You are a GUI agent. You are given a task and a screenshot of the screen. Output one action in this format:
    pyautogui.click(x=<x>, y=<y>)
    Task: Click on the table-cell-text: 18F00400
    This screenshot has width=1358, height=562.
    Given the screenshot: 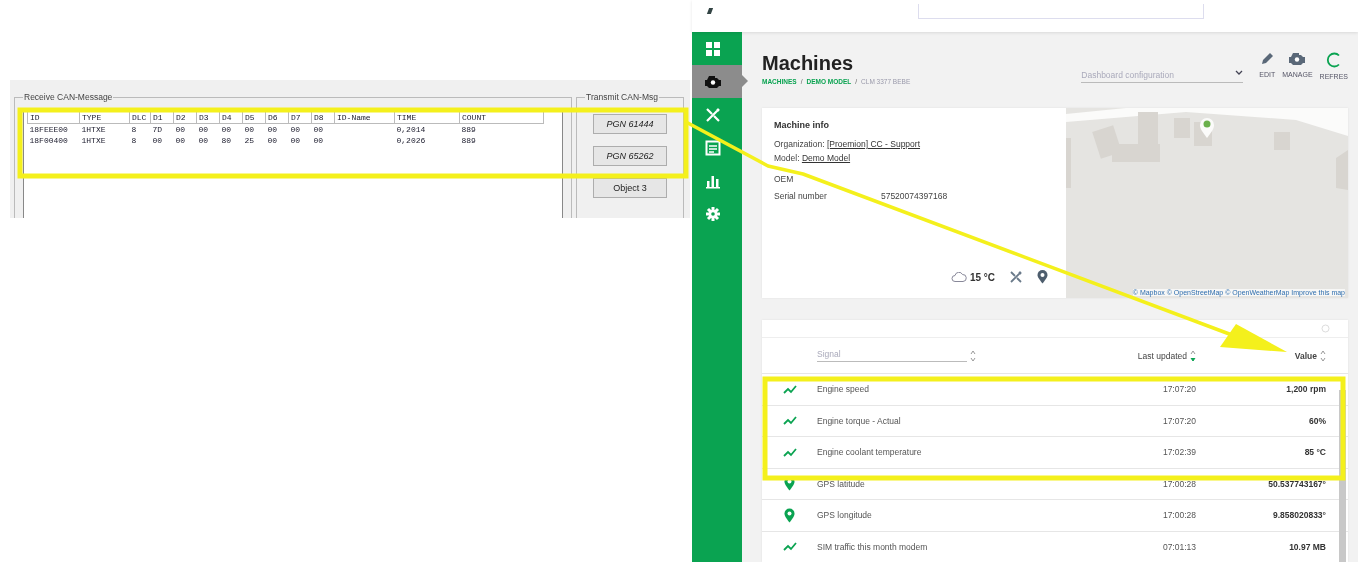 What is the action you would take?
    pyautogui.click(x=48, y=140)
    